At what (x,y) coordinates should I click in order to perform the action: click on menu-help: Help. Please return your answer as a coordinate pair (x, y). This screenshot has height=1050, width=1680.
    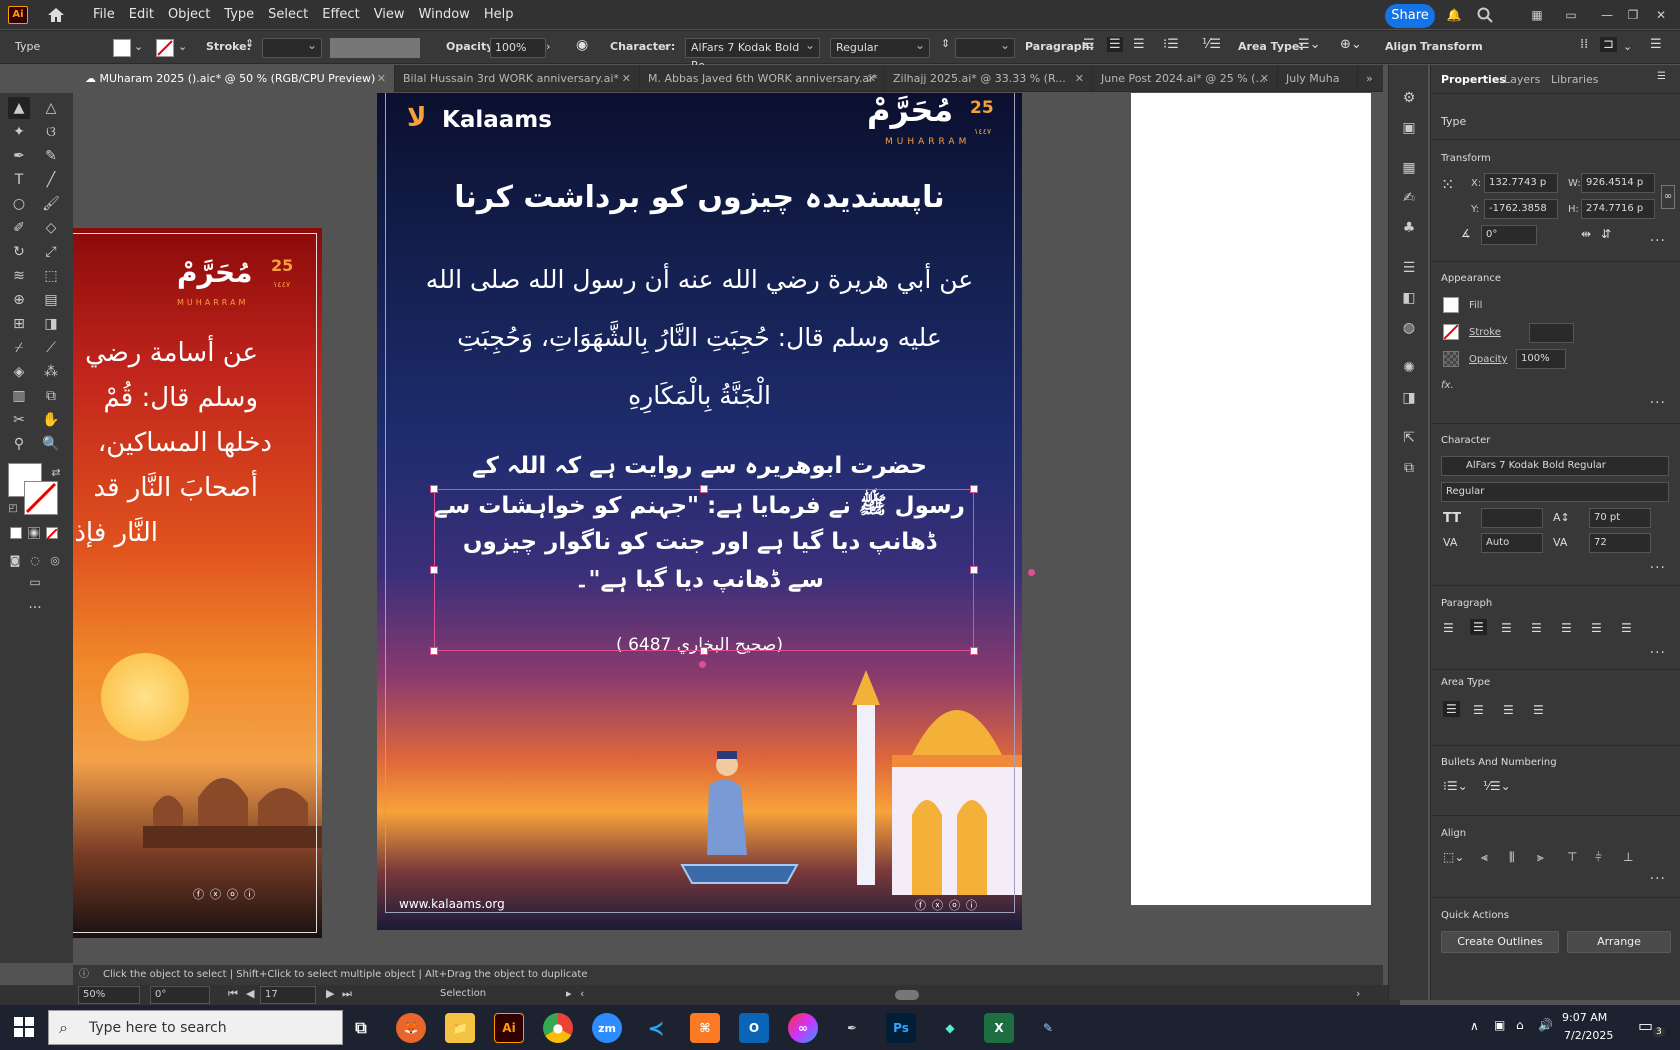
    Looking at the image, I should click on (499, 14).